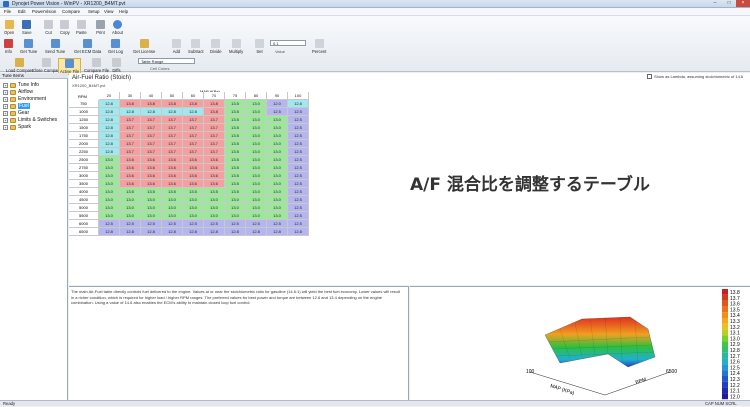 The width and height of the screenshot is (750, 407). I want to click on print-button: Print, so click(100, 27).